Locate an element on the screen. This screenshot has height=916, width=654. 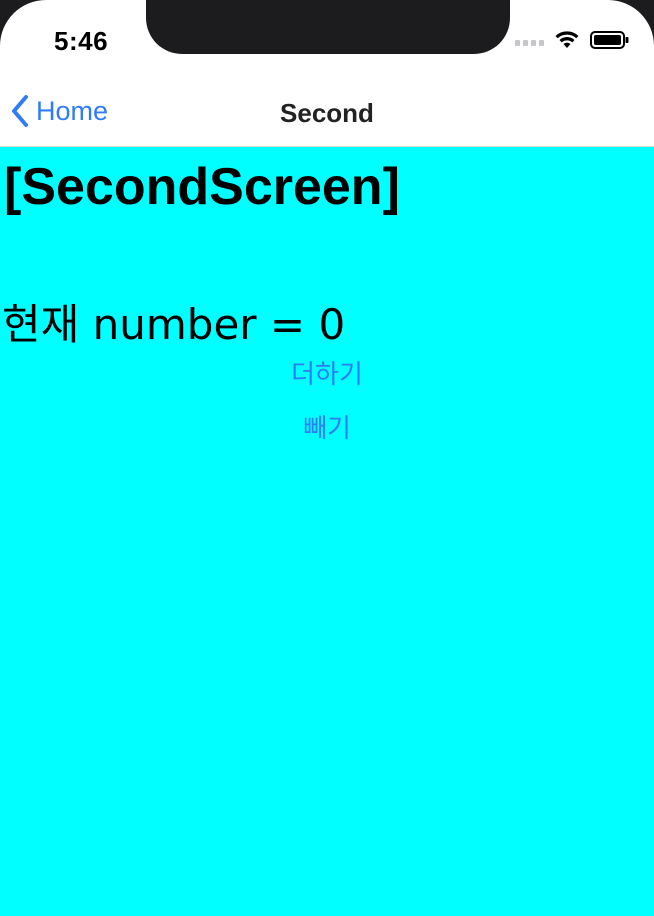
device-notch is located at coordinates (328, 27).